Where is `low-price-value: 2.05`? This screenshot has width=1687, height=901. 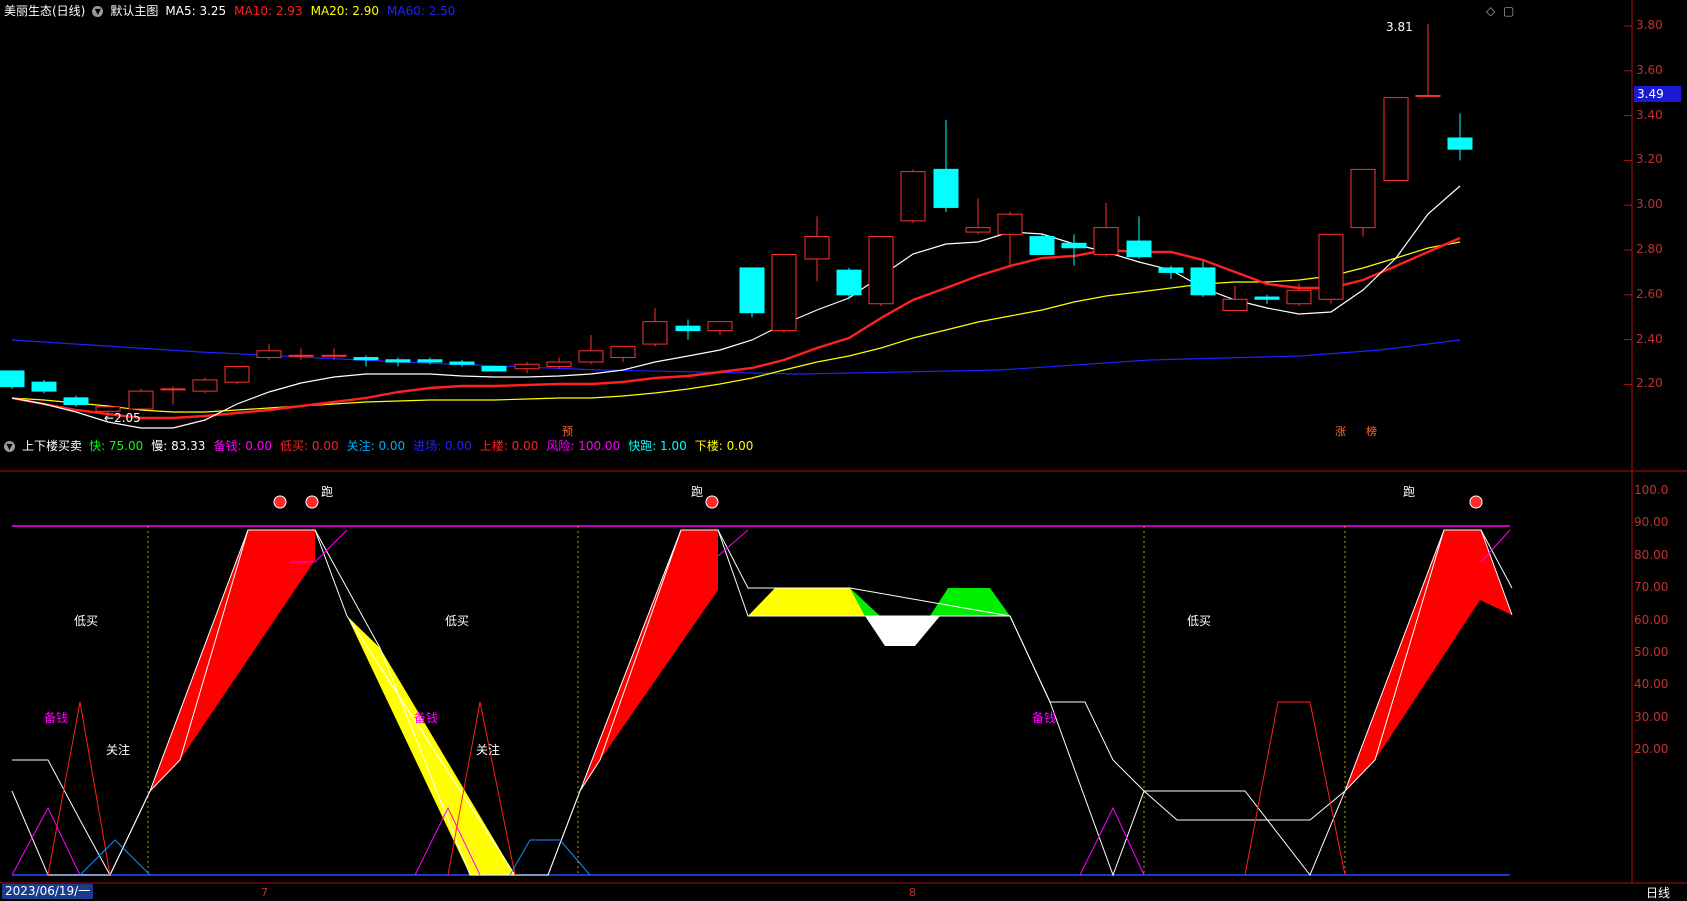
low-price-value: 2.05 is located at coordinates (127, 418).